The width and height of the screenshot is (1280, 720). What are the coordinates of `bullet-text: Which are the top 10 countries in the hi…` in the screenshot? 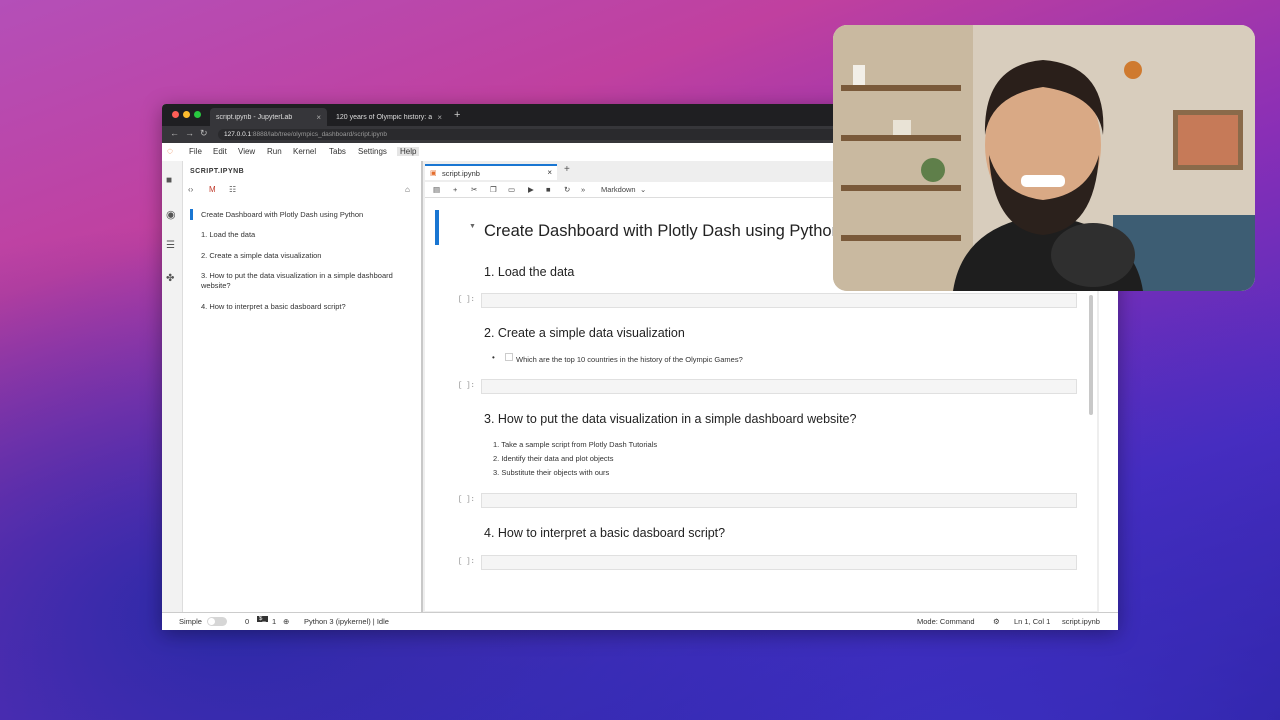 It's located at (629, 359).